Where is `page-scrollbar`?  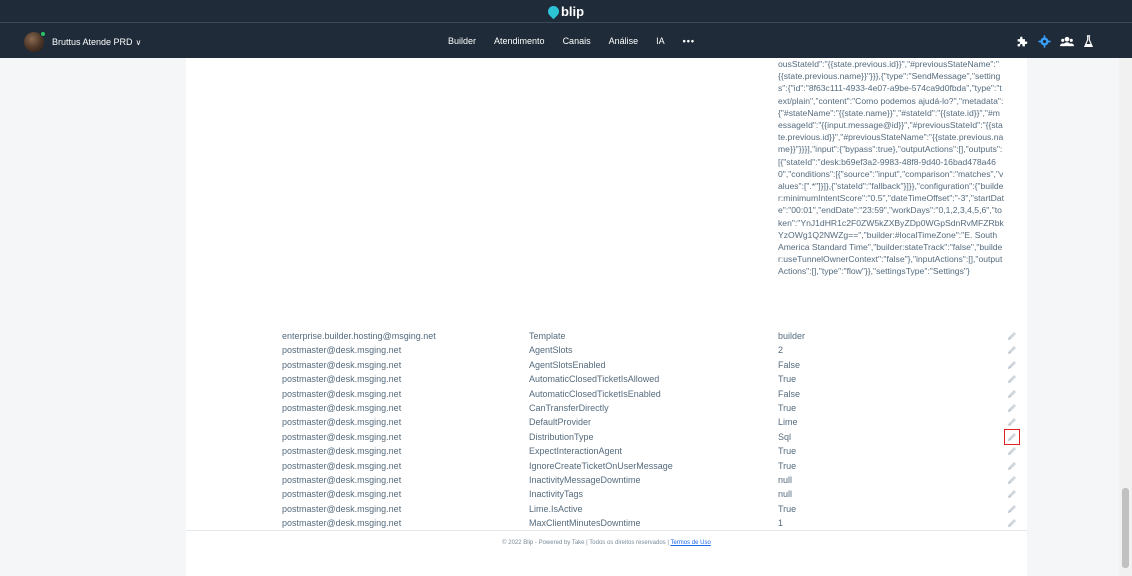 page-scrollbar is located at coordinates (1125, 317).